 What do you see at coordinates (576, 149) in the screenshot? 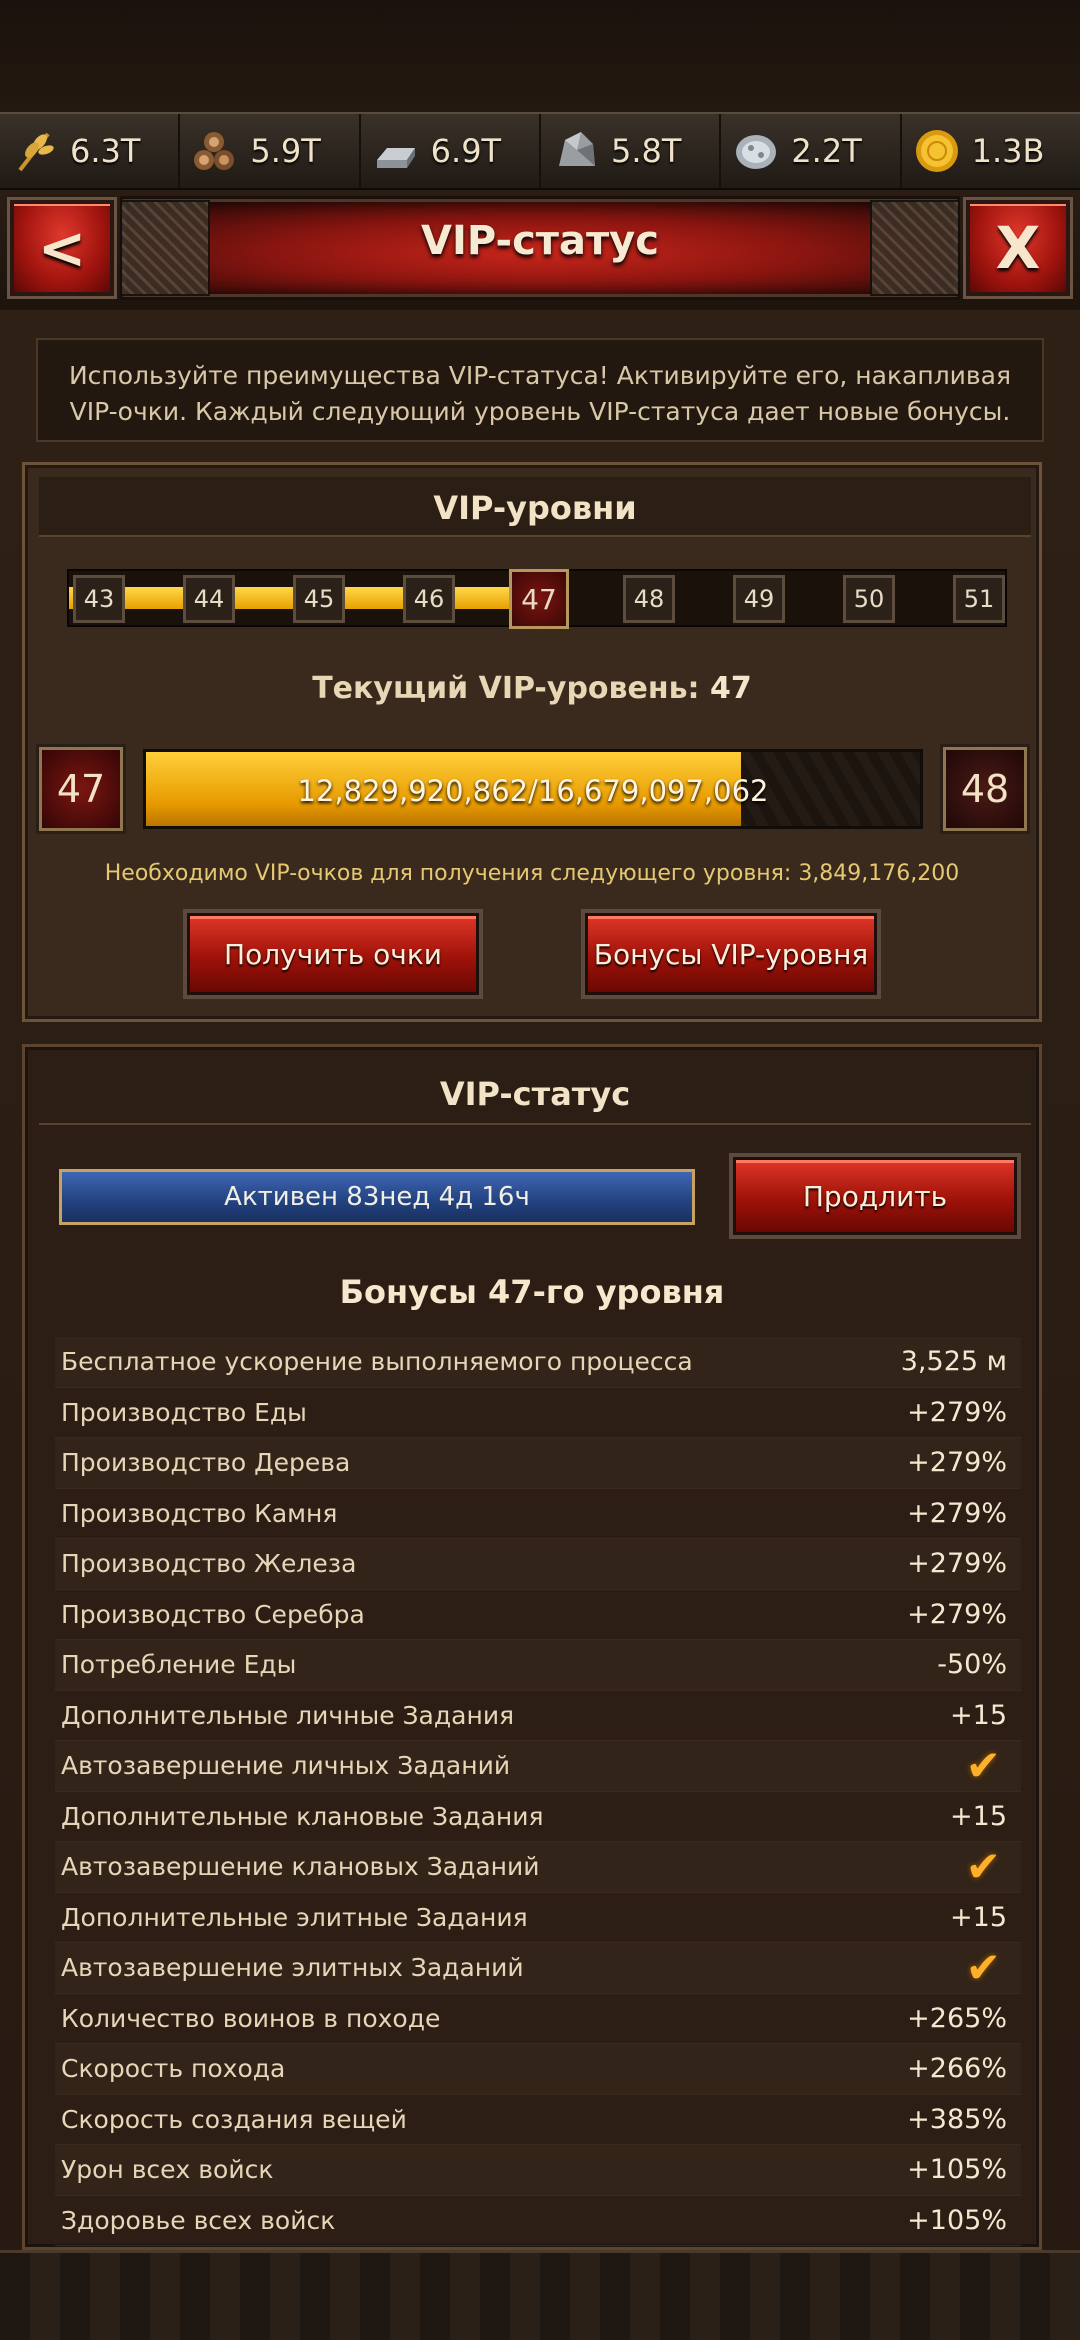
I see `stone-icon` at bounding box center [576, 149].